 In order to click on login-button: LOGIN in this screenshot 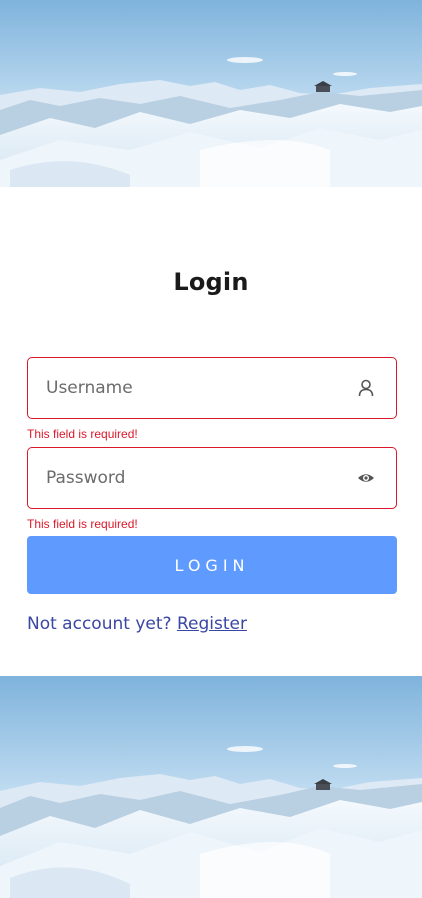, I will do `click(212, 565)`.